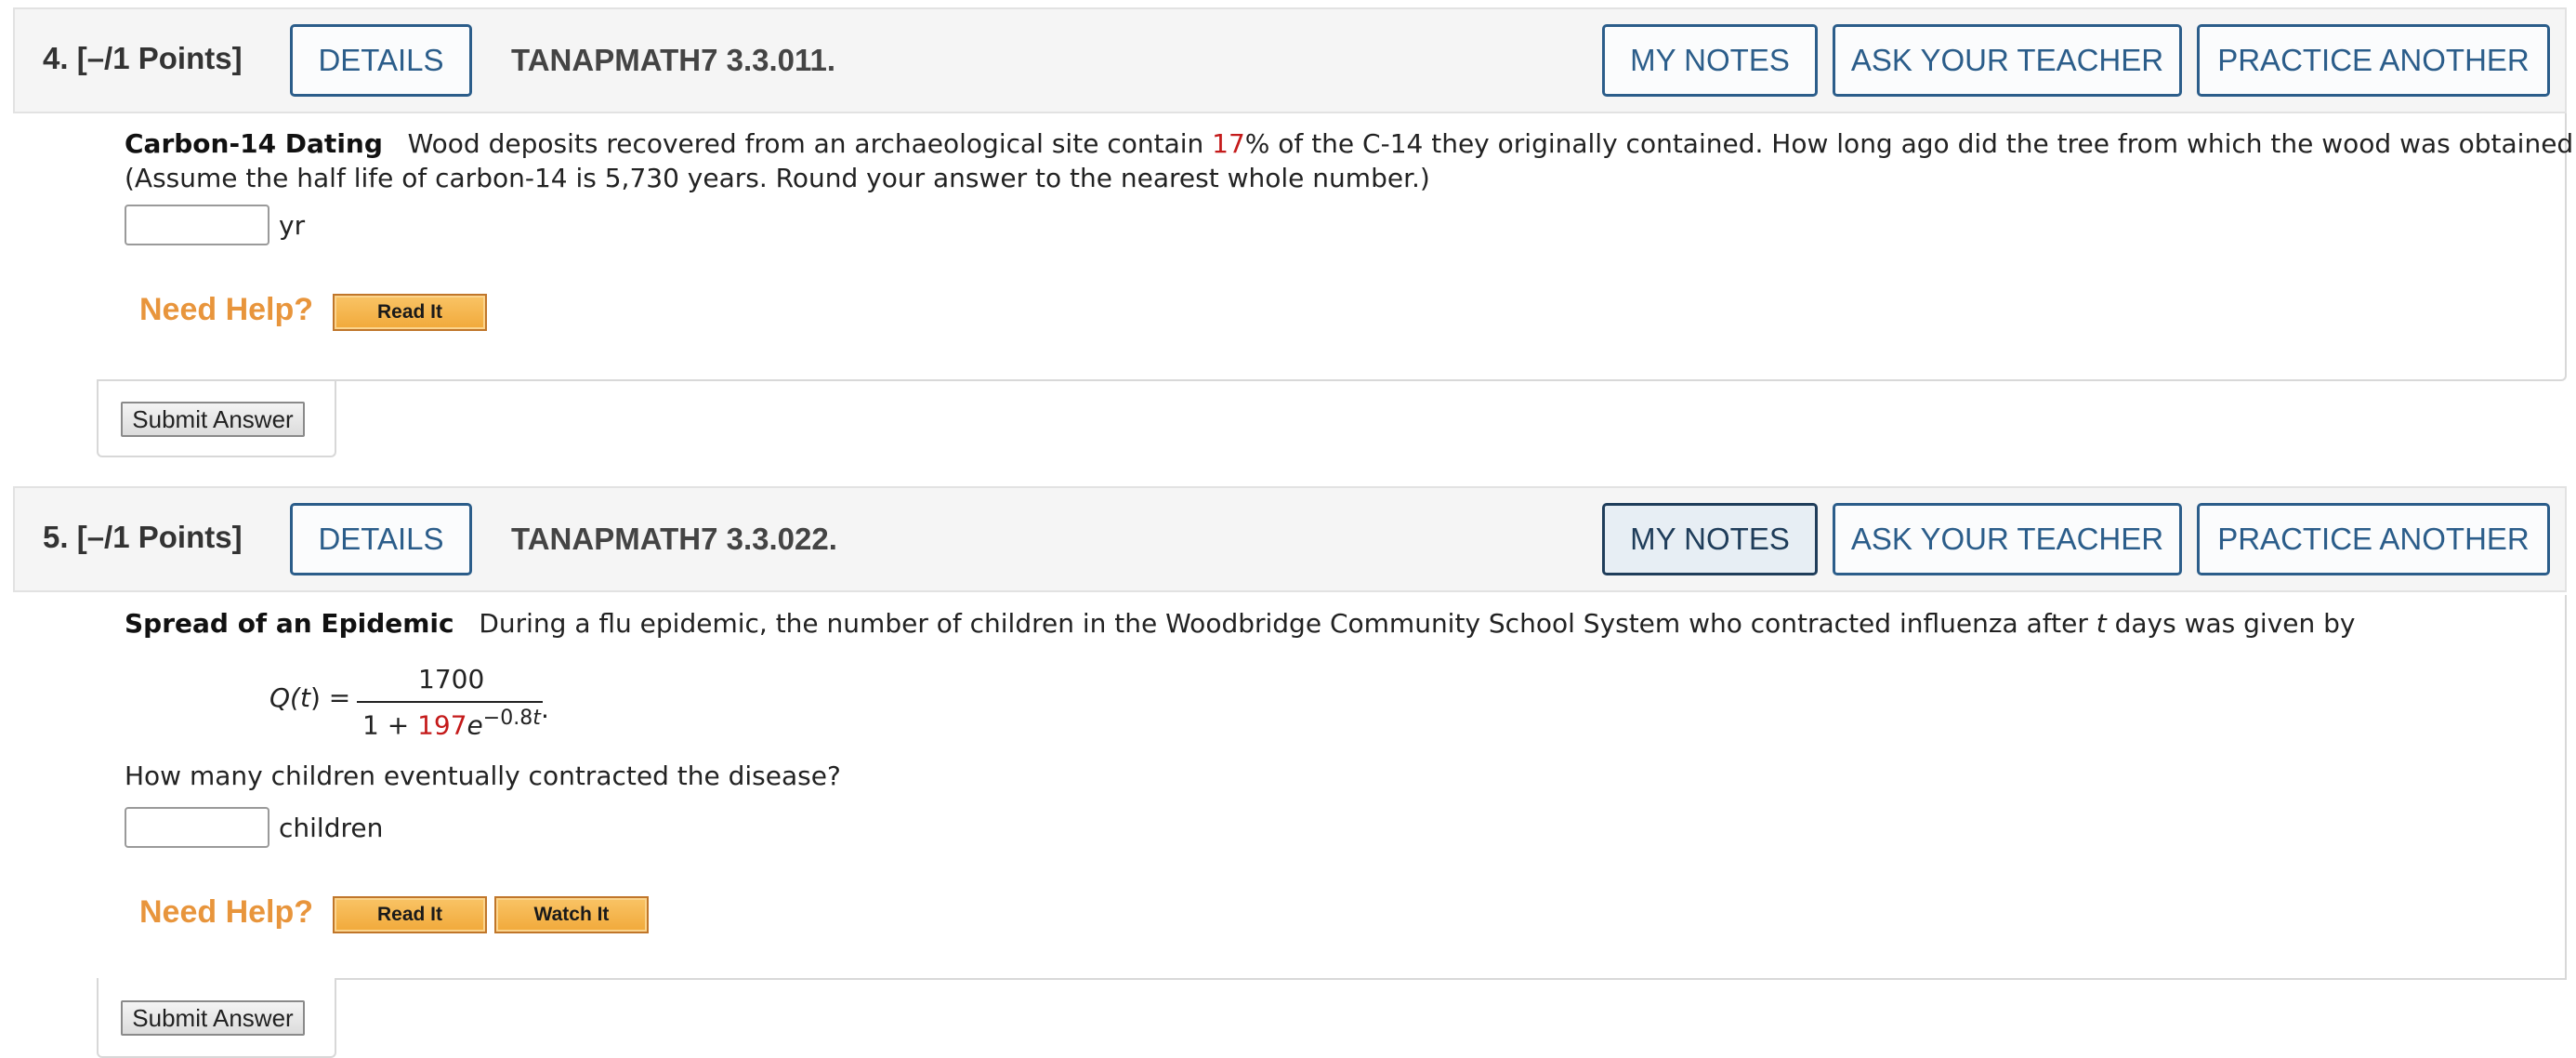  I want to click on question-code: TANAPMATH7 3.3.022., so click(674, 539).